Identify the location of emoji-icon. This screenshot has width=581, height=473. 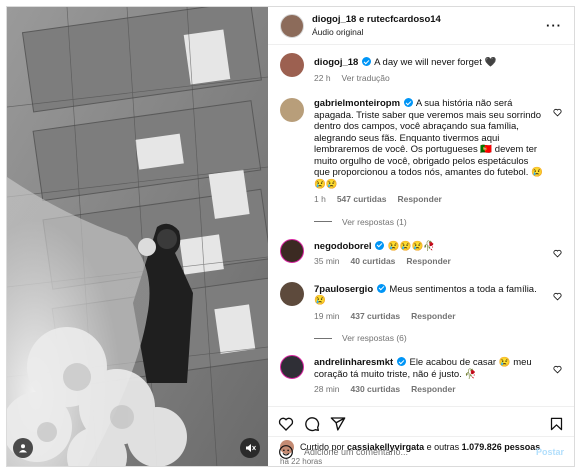
(286, 452).